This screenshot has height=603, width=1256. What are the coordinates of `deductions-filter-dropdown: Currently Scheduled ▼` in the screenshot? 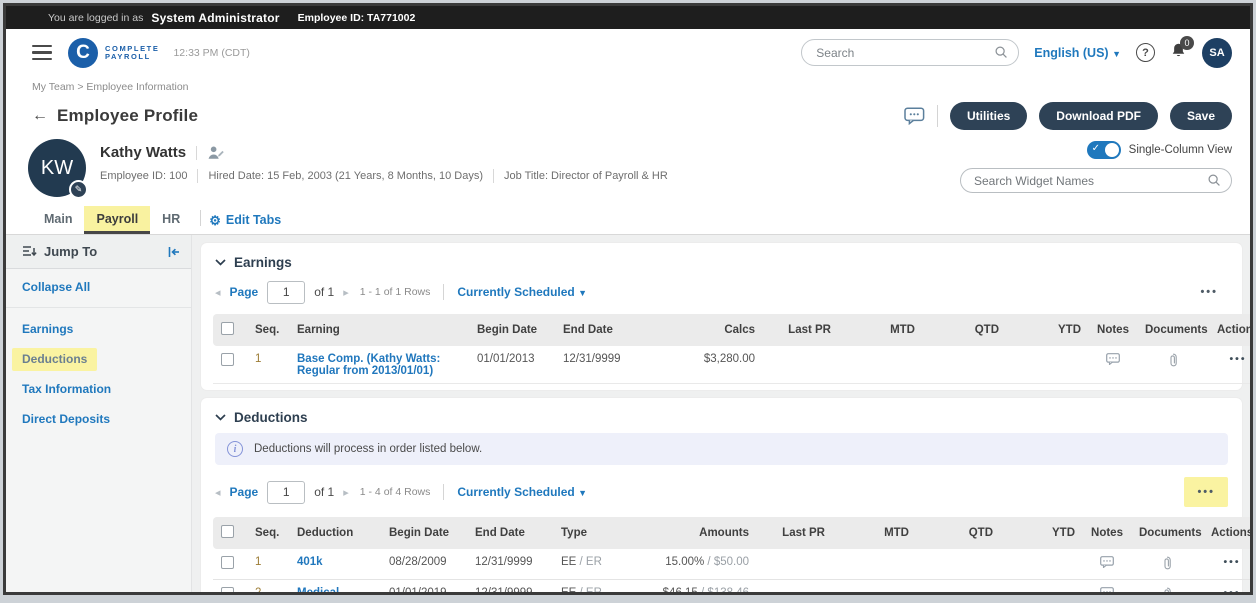 It's located at (522, 492).